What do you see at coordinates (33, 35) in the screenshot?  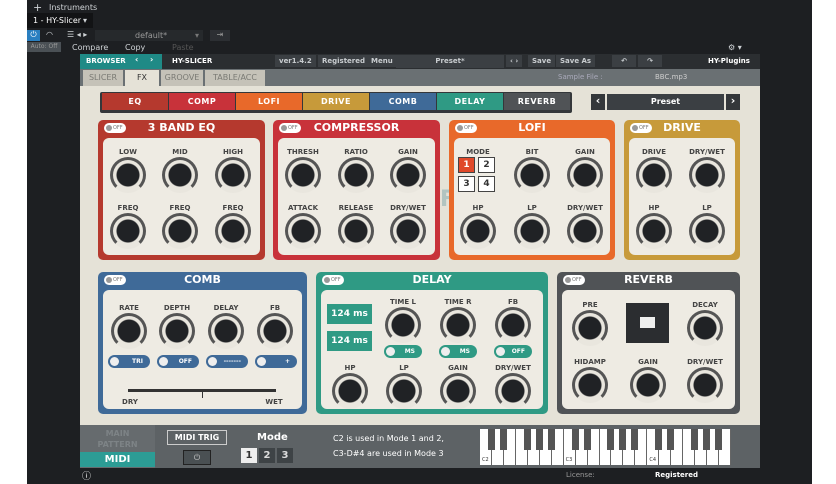 I see `power-icon: ⏻` at bounding box center [33, 35].